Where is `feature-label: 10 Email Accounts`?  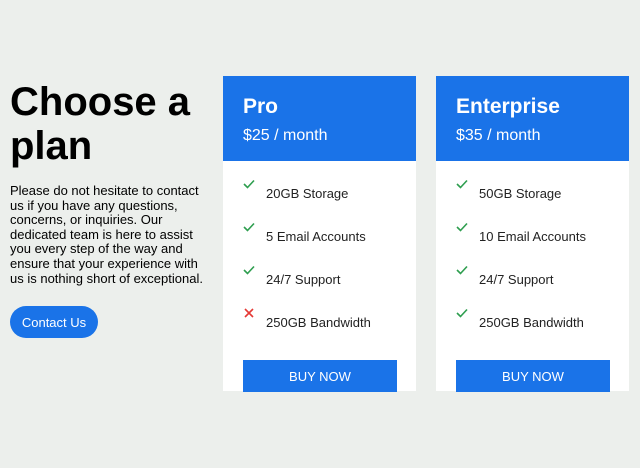 feature-label: 10 Email Accounts is located at coordinates (532, 236).